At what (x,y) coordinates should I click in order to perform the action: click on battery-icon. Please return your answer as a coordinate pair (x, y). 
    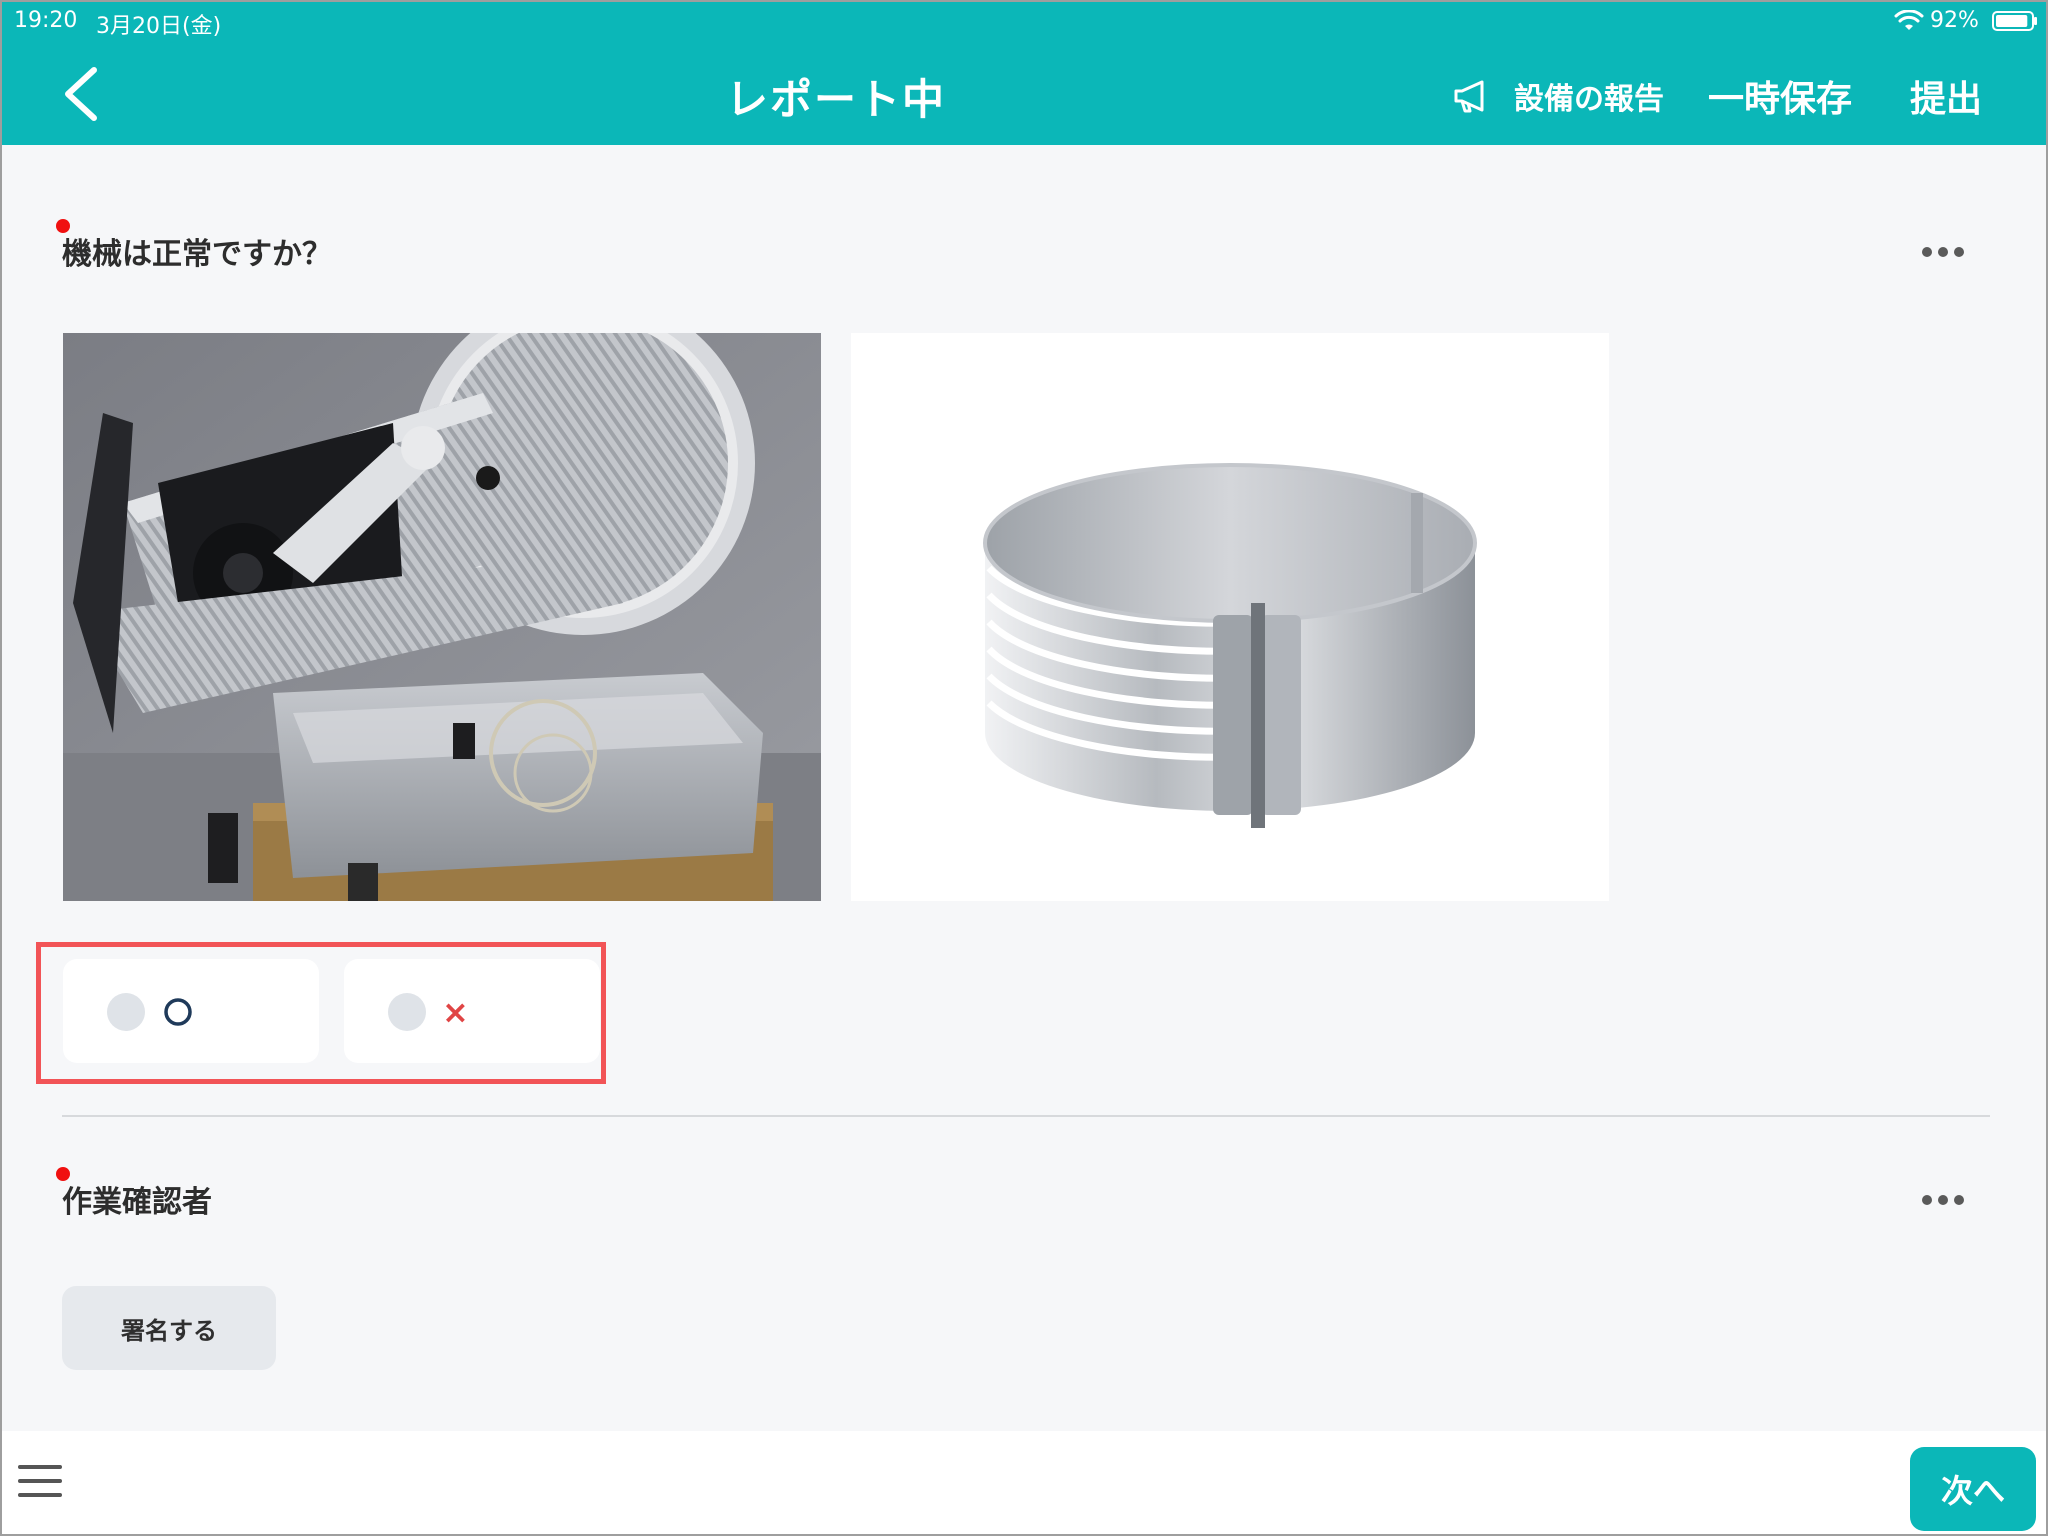
    Looking at the image, I should click on (2014, 21).